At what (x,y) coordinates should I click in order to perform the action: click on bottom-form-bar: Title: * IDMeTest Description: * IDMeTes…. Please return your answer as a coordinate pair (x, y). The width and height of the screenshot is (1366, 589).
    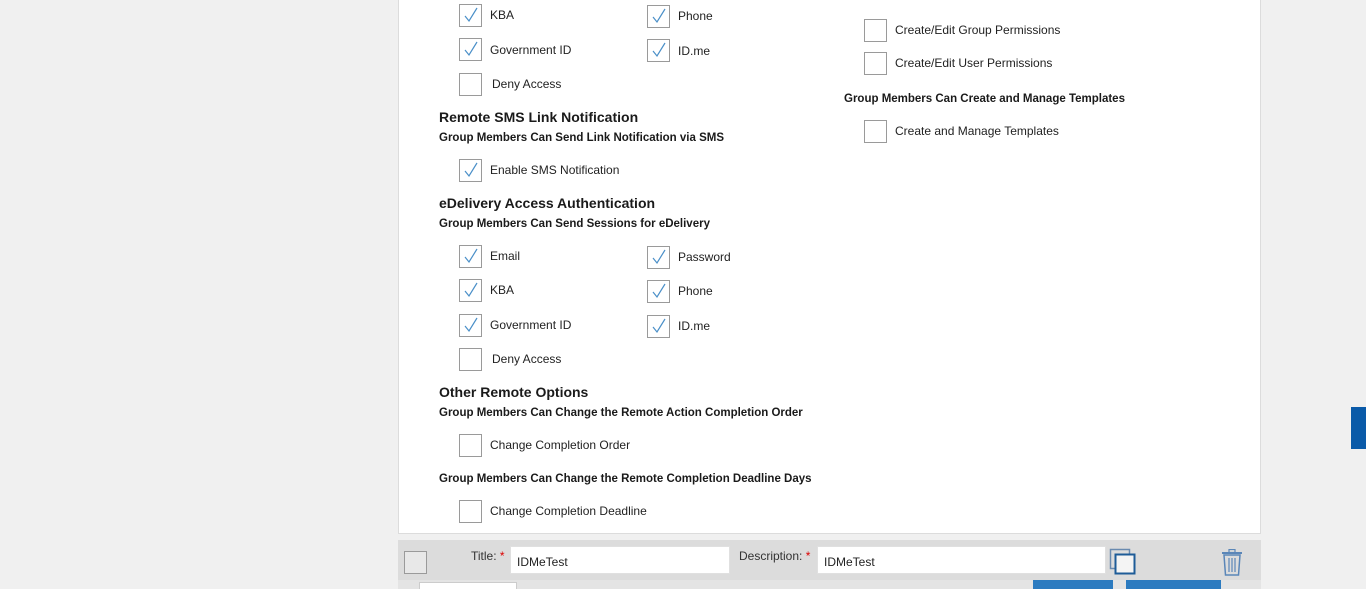
    Looking at the image, I should click on (829, 560).